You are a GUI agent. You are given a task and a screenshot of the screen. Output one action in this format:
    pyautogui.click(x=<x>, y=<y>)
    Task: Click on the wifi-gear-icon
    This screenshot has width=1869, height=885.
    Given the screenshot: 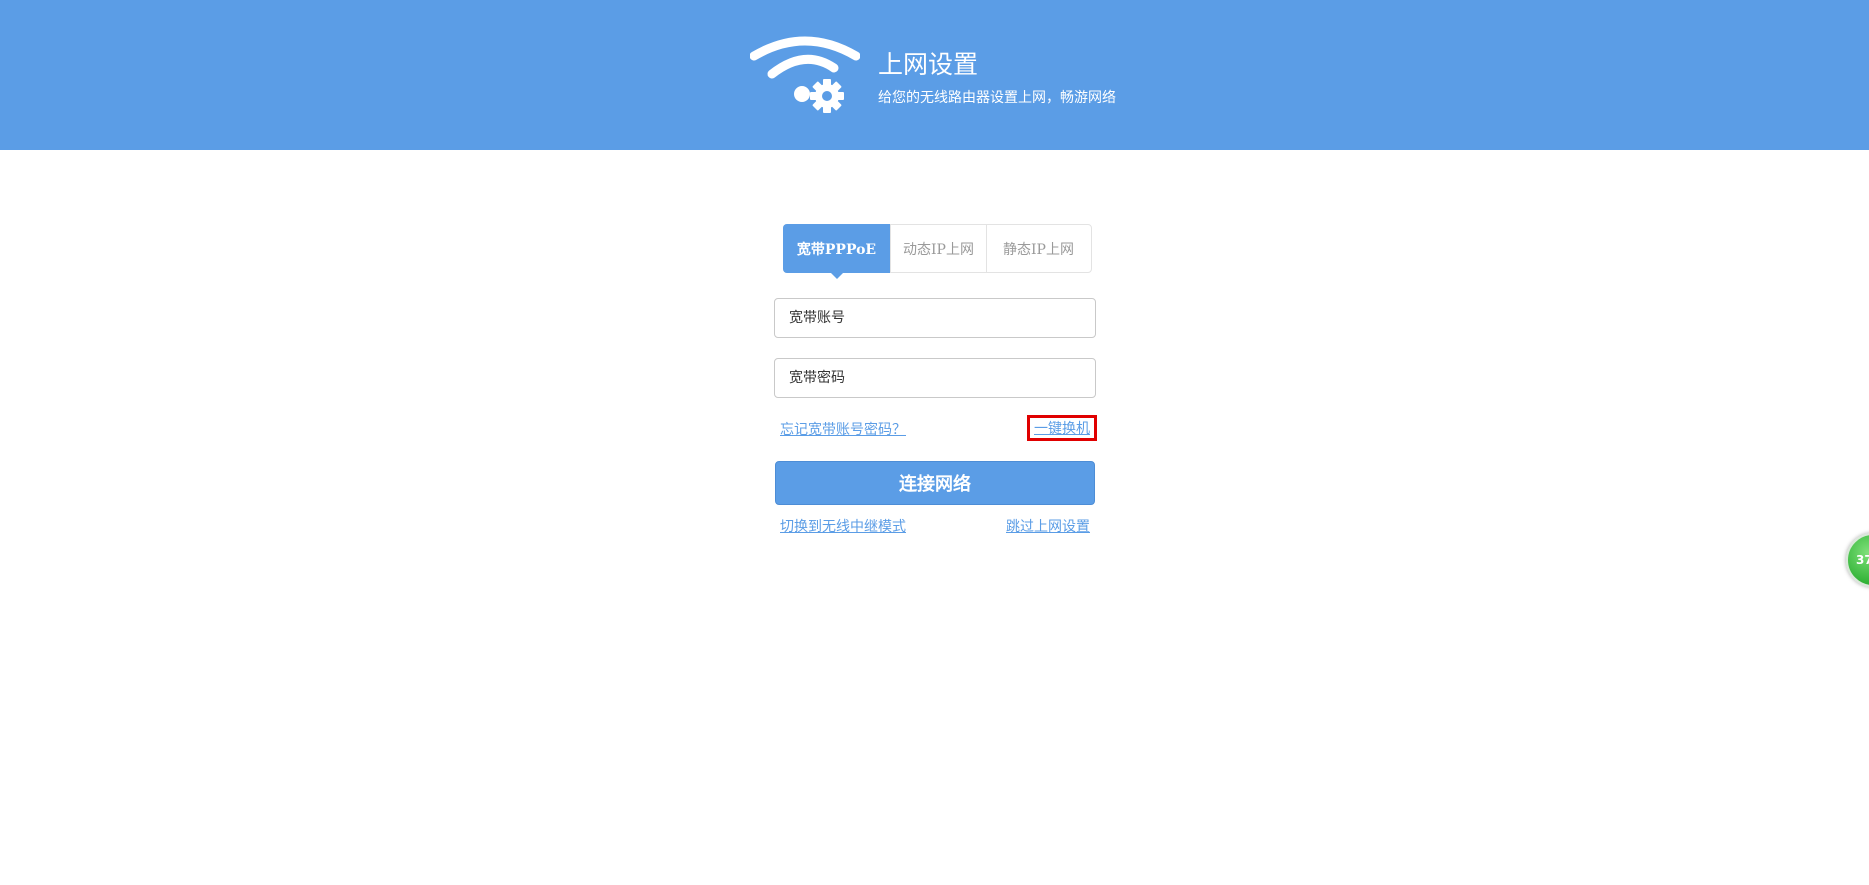 What is the action you would take?
    pyautogui.click(x=805, y=74)
    